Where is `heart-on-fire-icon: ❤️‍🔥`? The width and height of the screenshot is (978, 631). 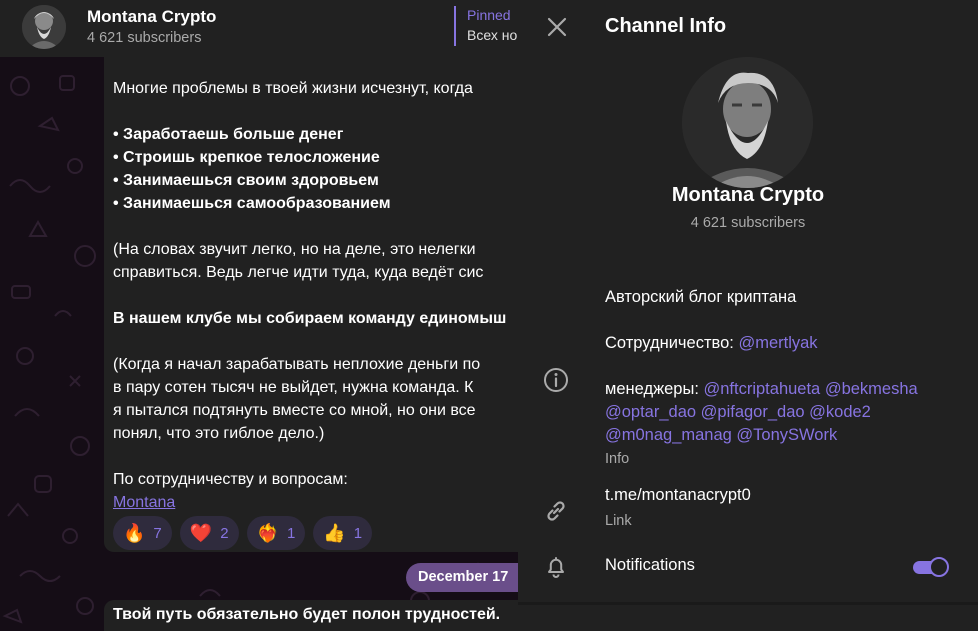
heart-on-fire-icon: ❤️‍🔥 is located at coordinates (267, 533).